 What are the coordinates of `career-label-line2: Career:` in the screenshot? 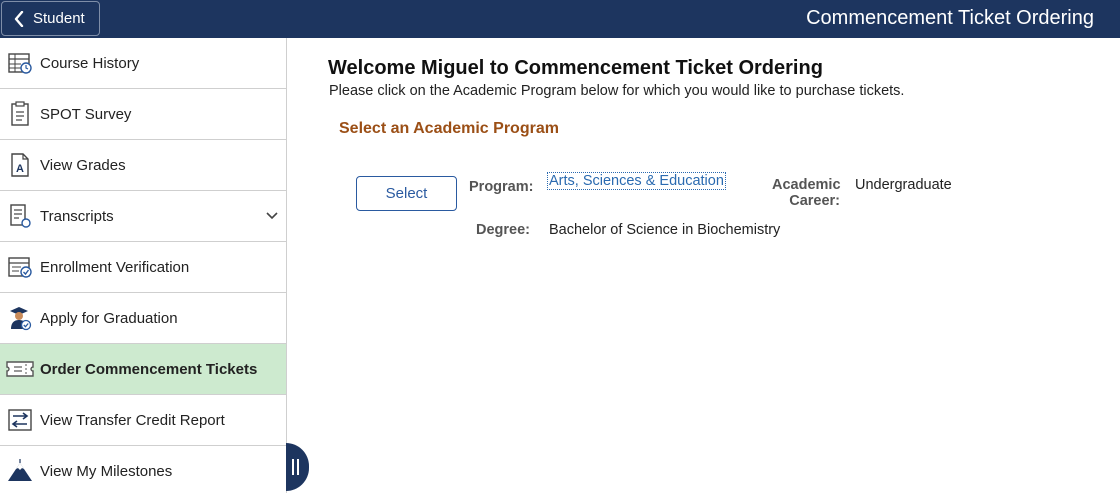 It's located at (814, 201).